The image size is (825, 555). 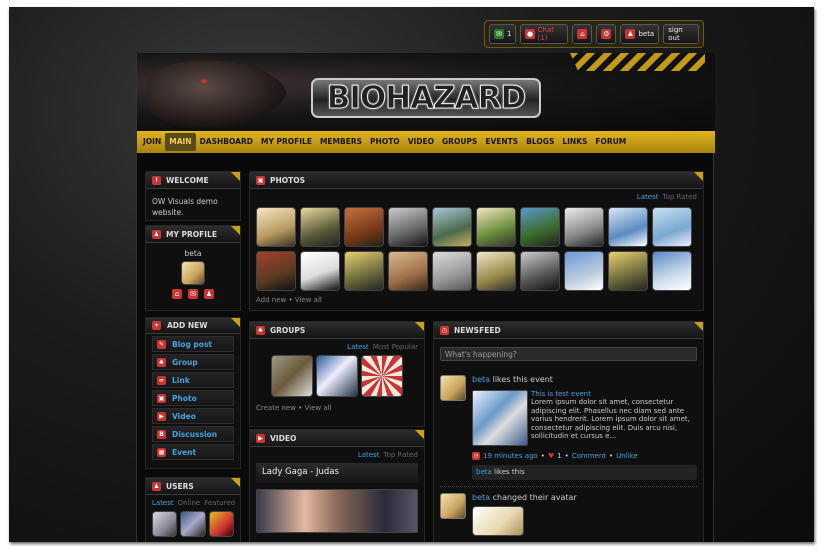 What do you see at coordinates (341, 142) in the screenshot?
I see `nav-members: MEMBERS` at bounding box center [341, 142].